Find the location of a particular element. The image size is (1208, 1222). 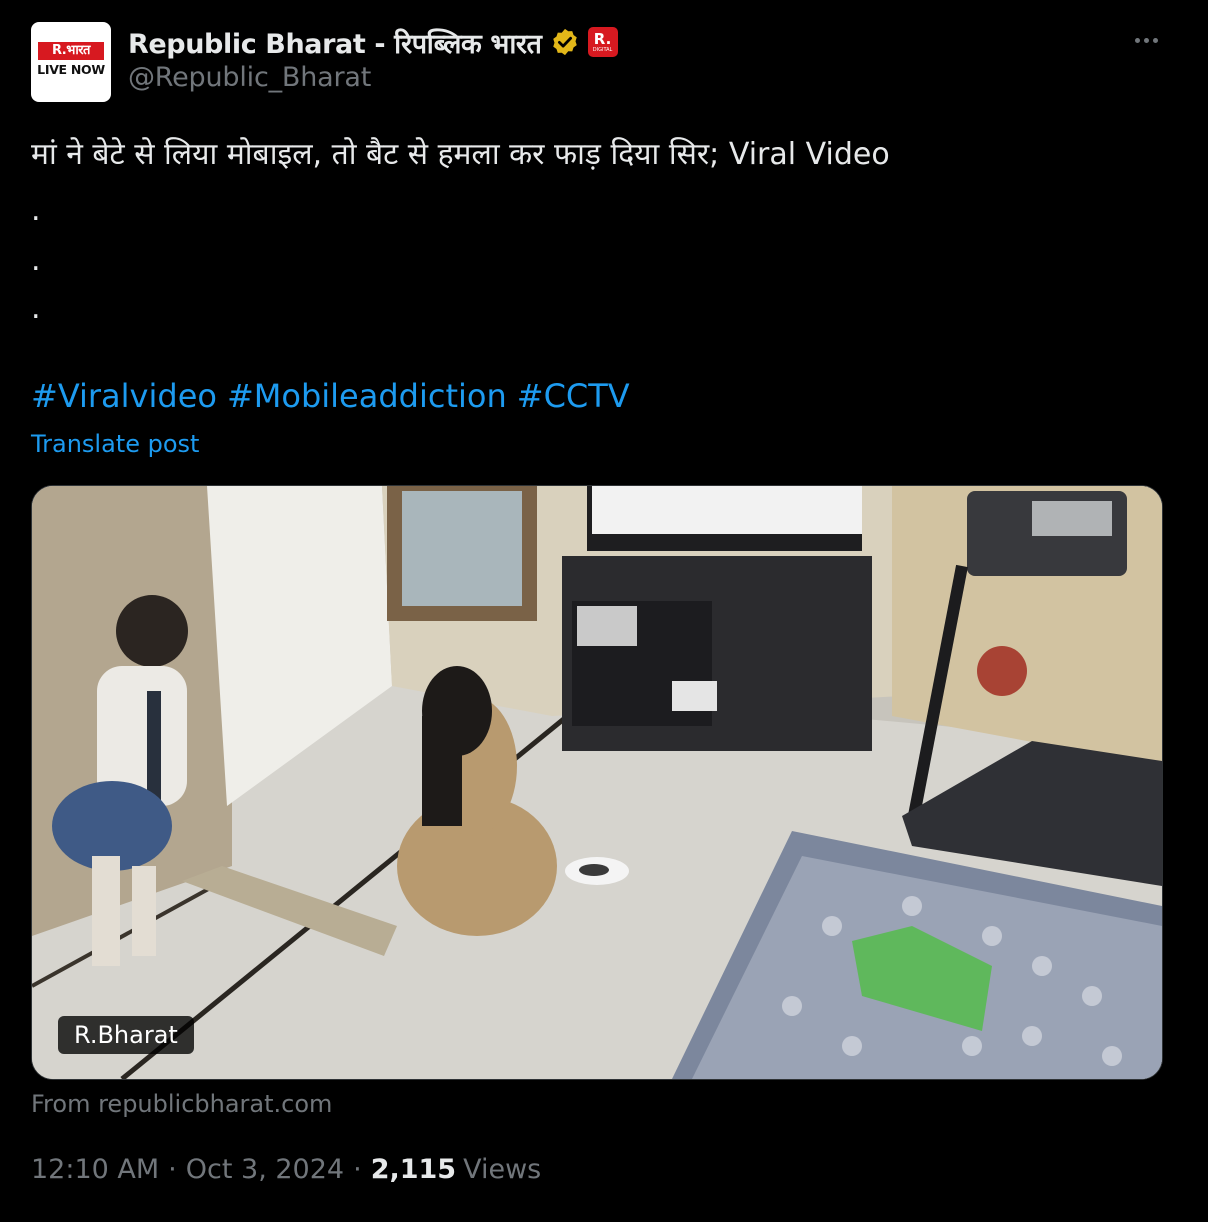

avatar: R.भारत LIVE NOW is located at coordinates (71, 62).